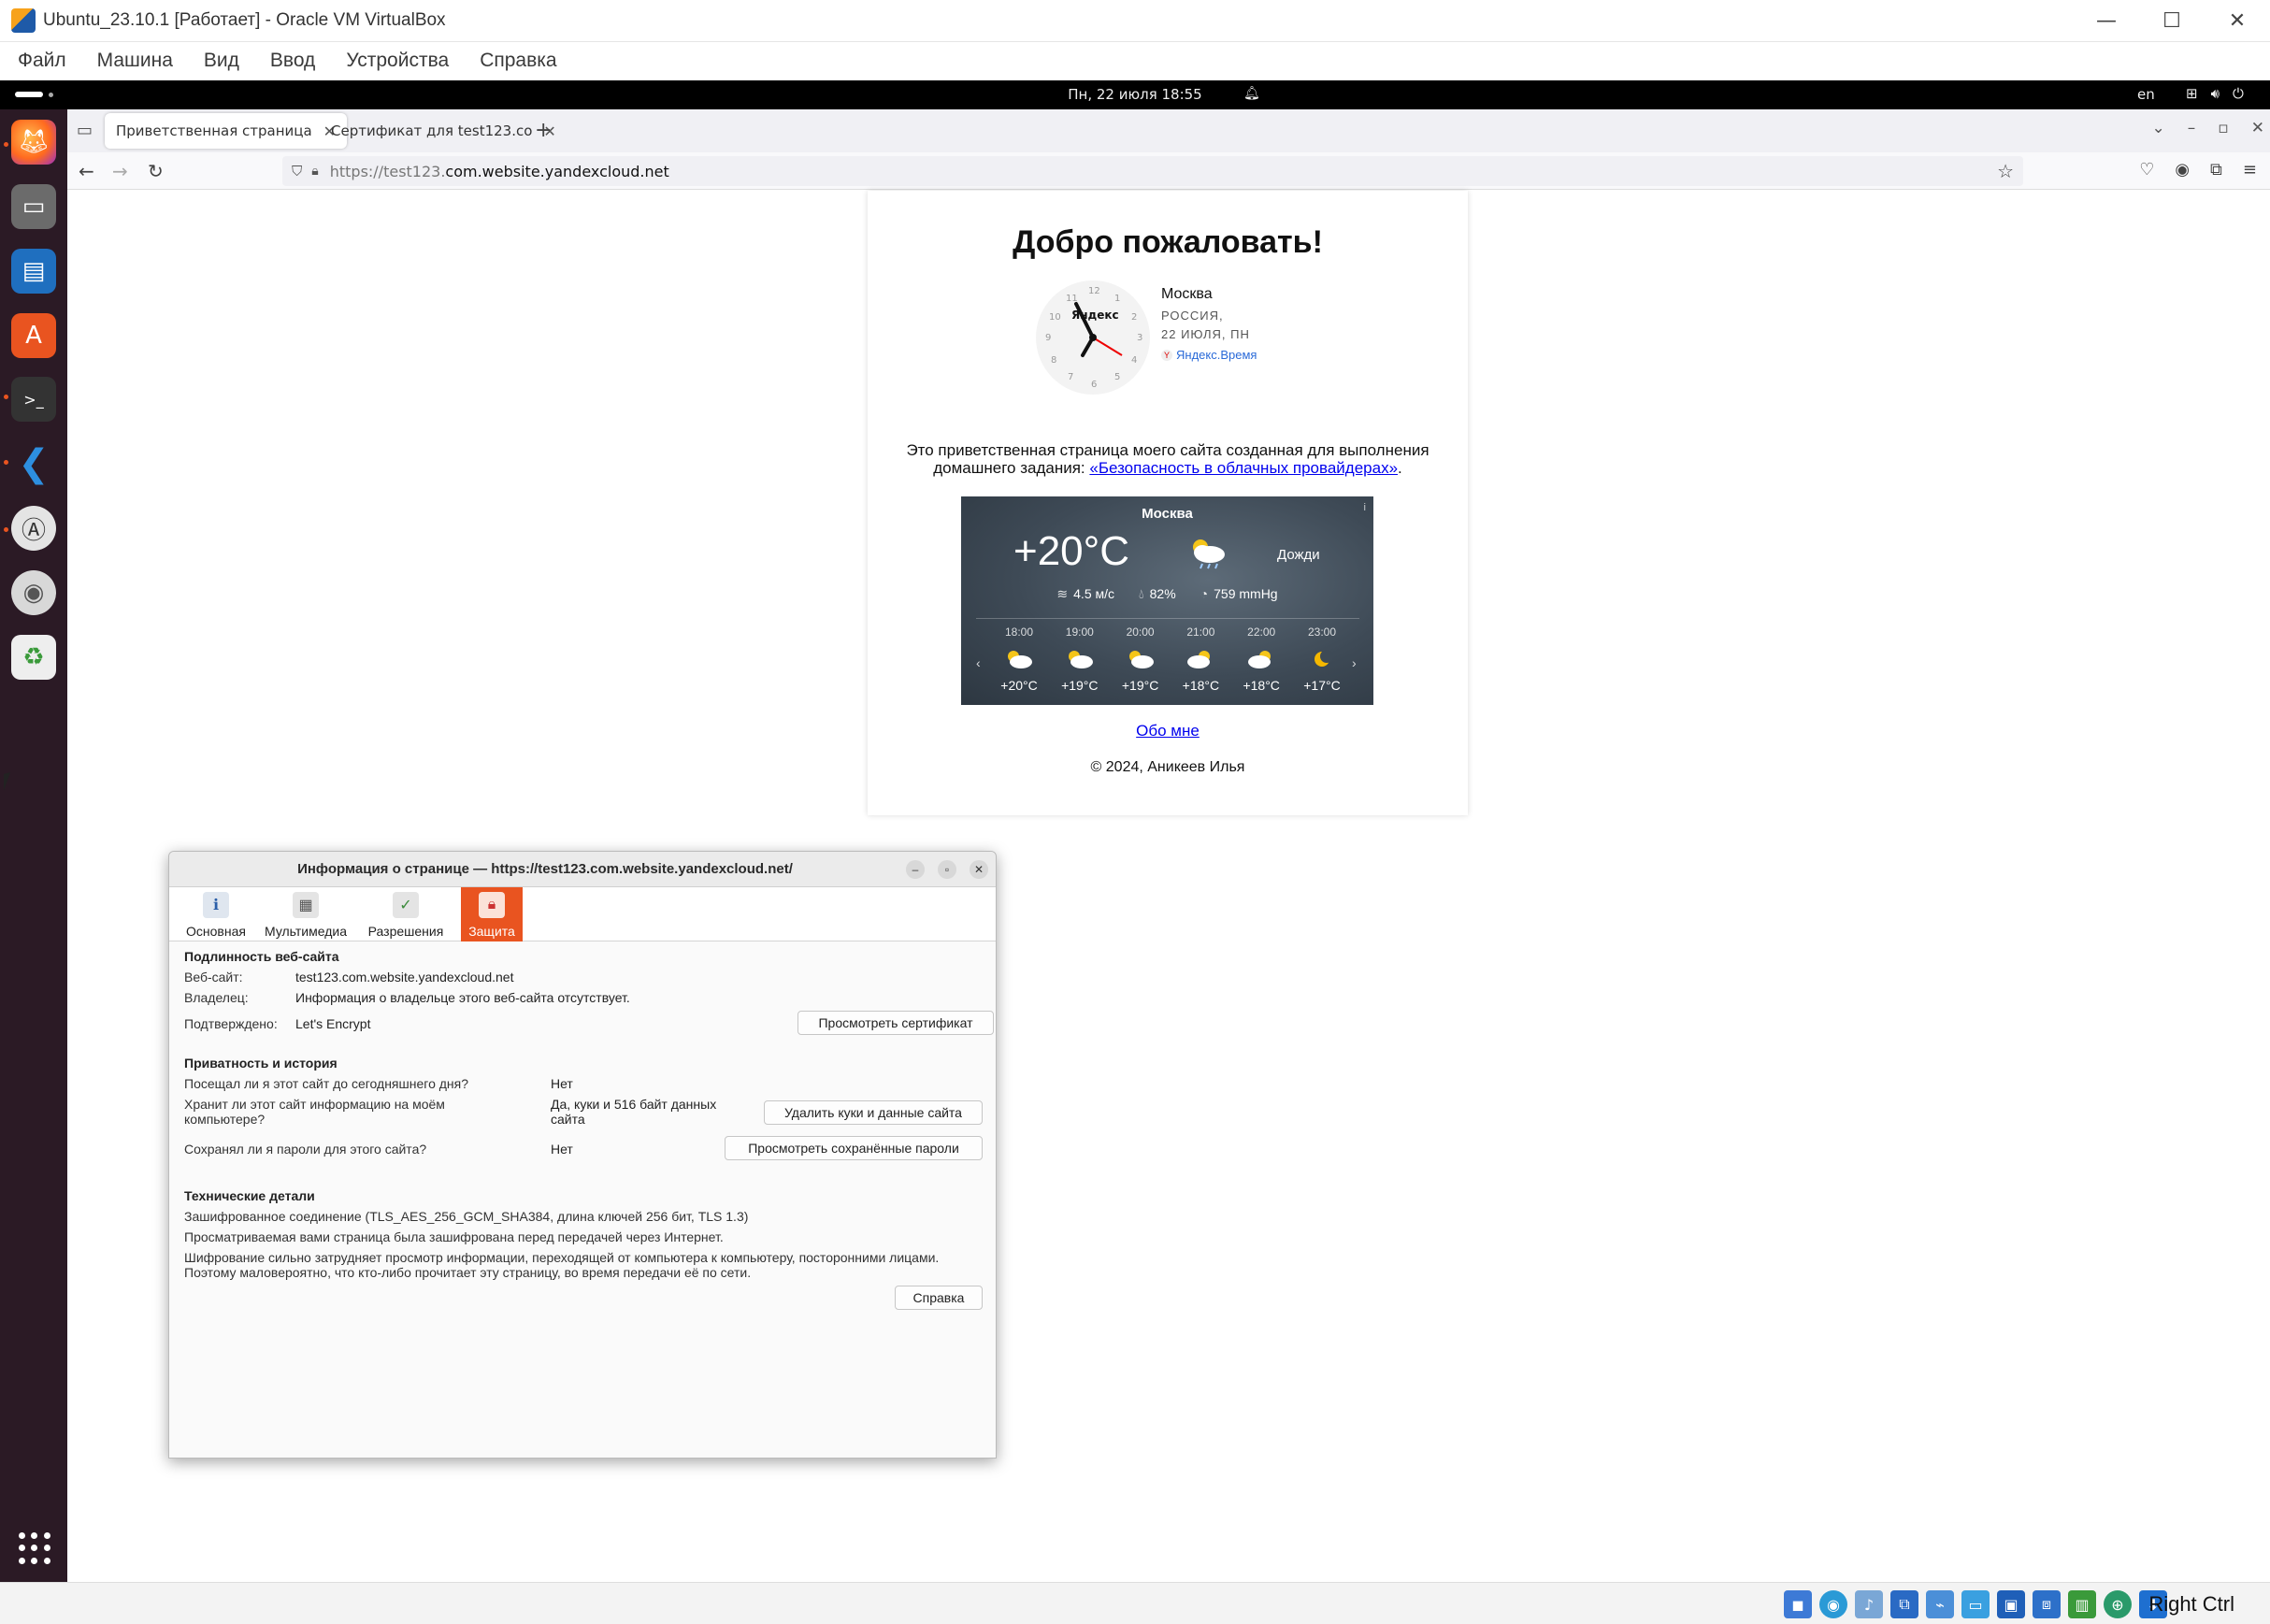 This screenshot has height=1624, width=2270. Describe the element at coordinates (2250, 170) in the screenshot. I see `menu-hamburger-icon: ≡` at that location.